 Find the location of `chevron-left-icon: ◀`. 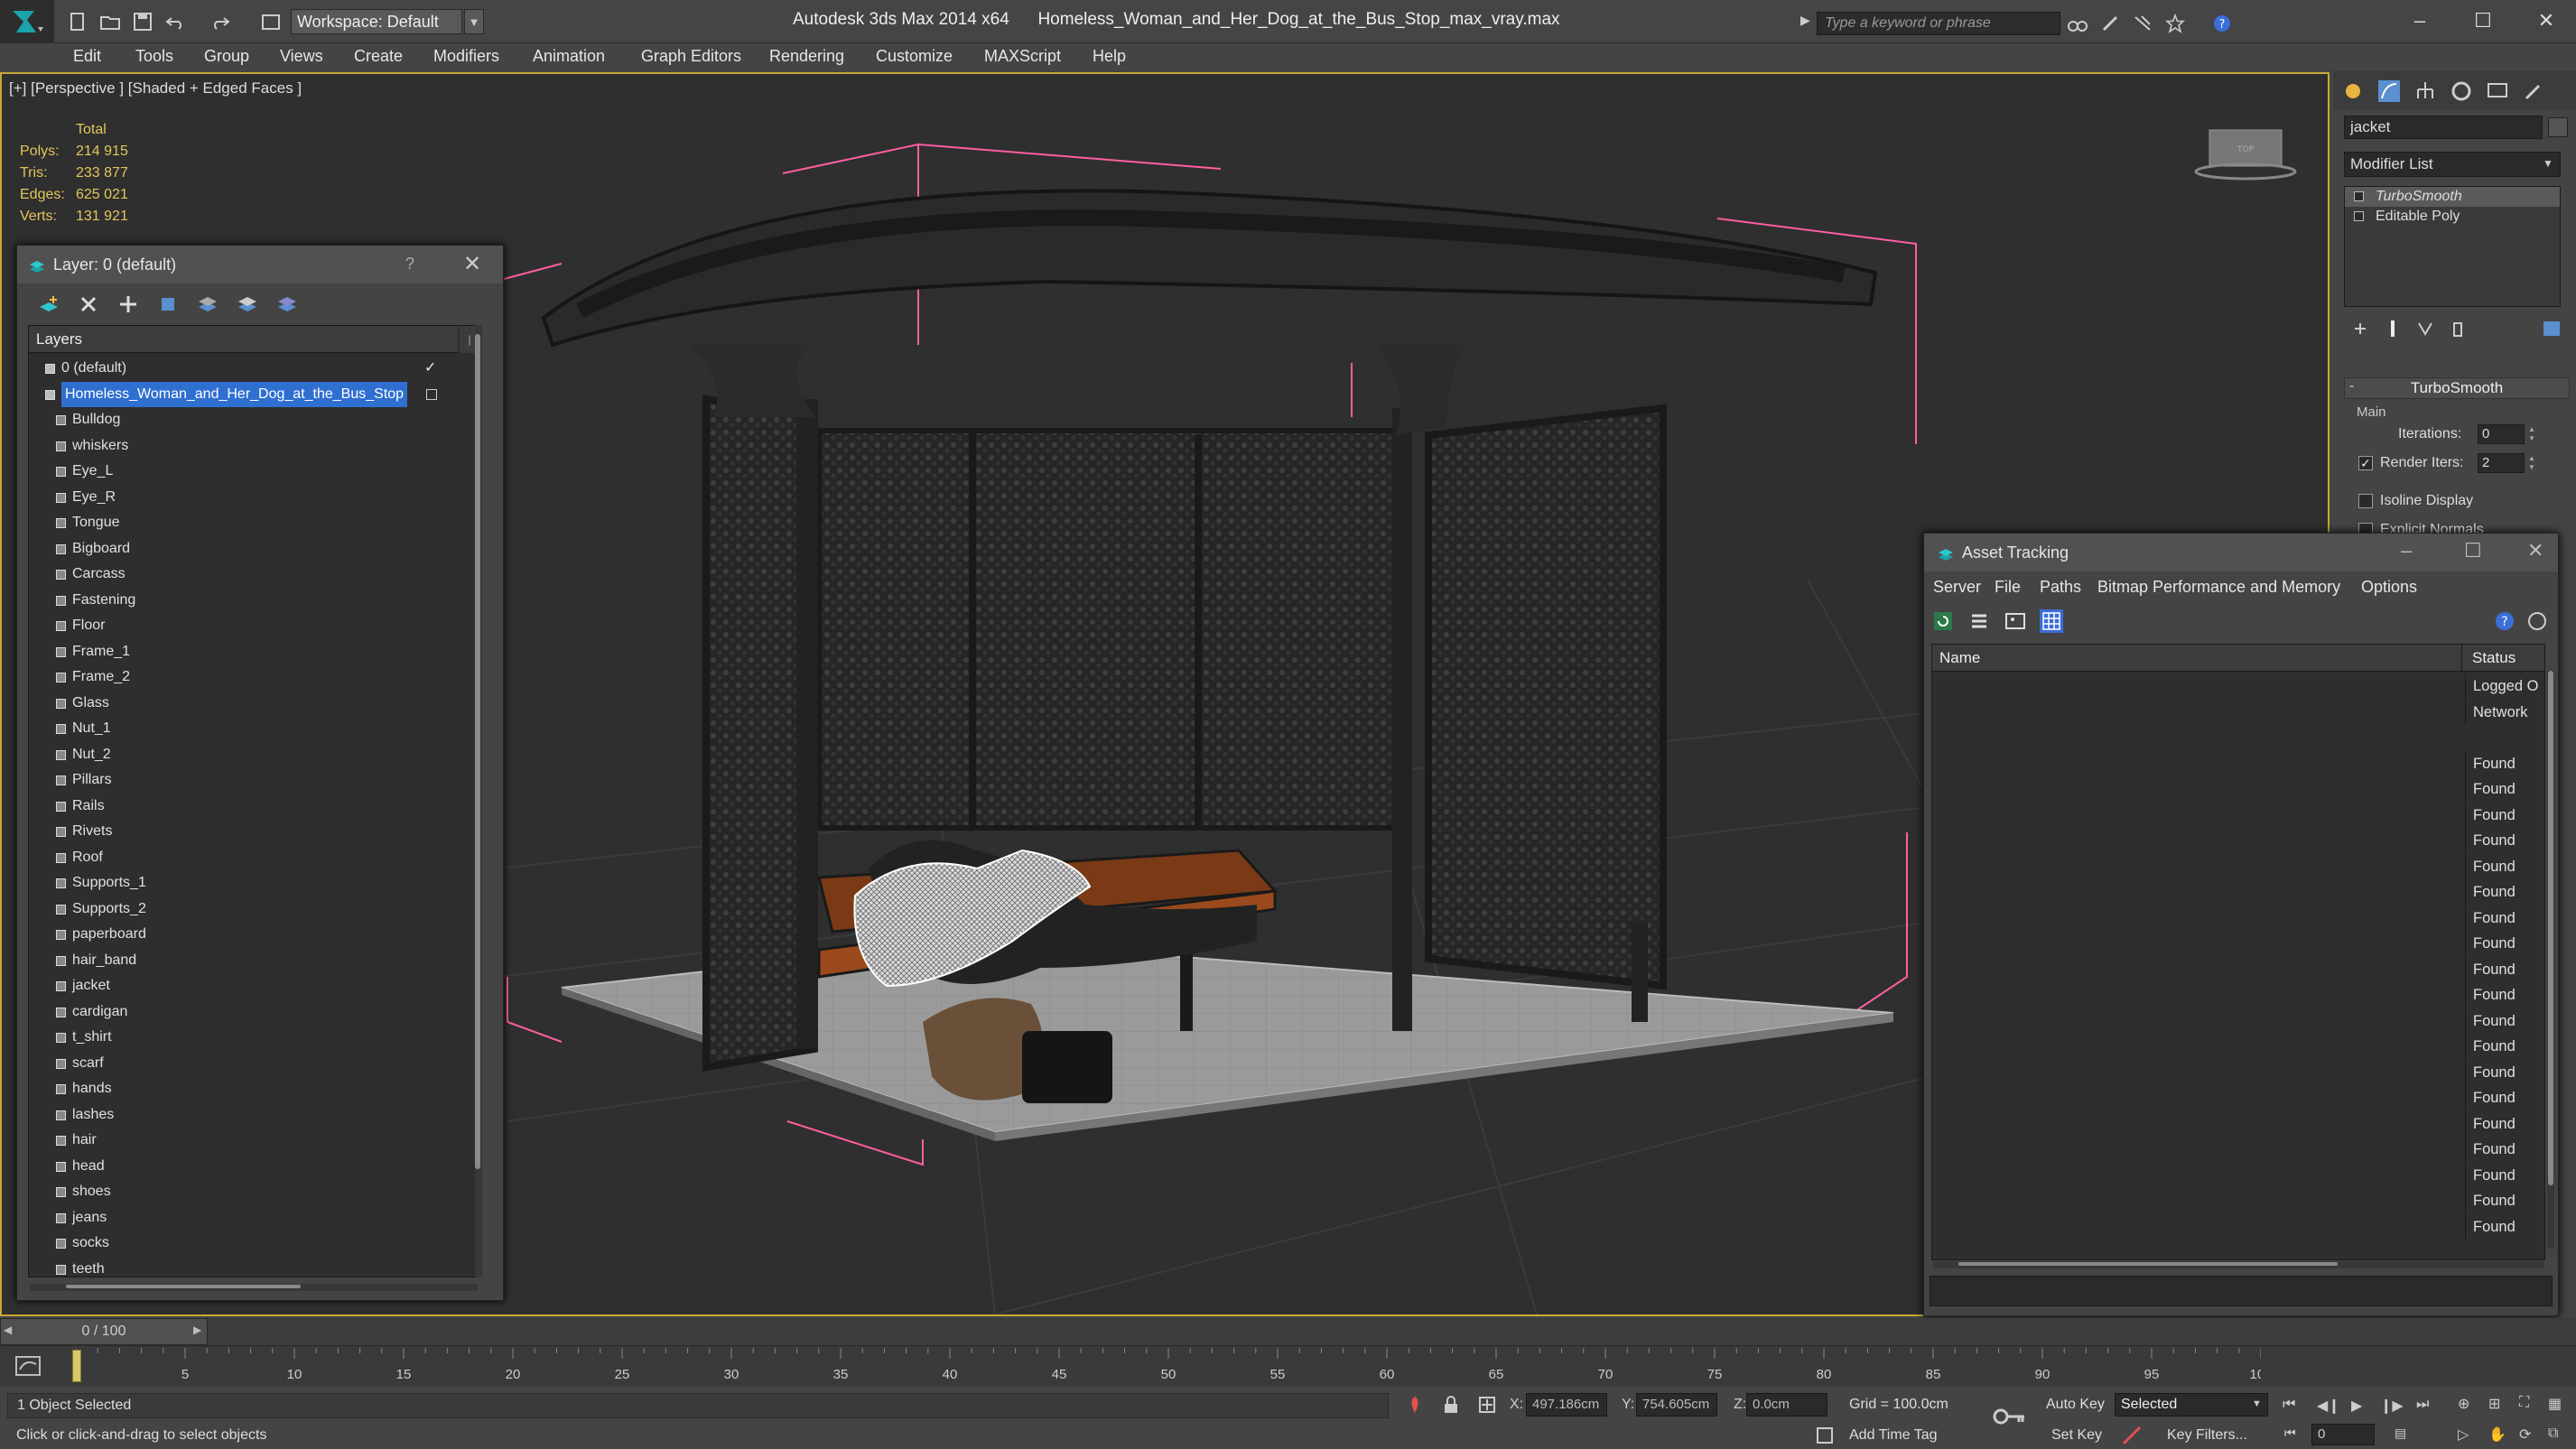

chevron-left-icon: ◀ is located at coordinates (8, 1330).